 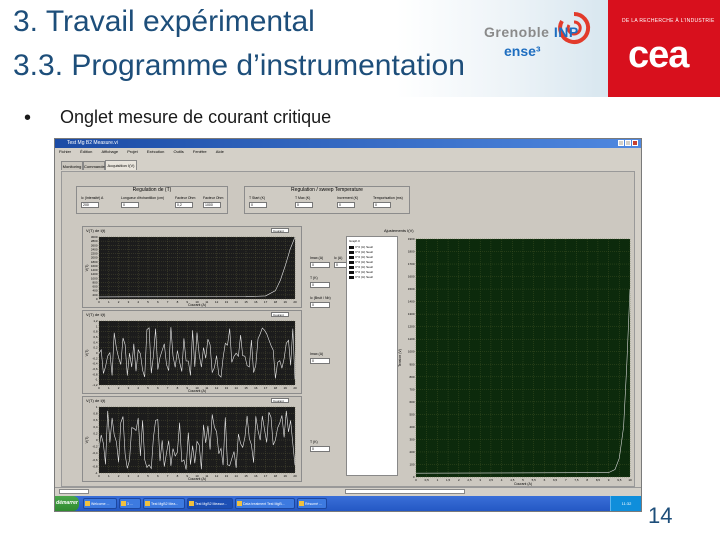 What do you see at coordinates (220, 151) in the screenshot?
I see `menu-item: Aide` at bounding box center [220, 151].